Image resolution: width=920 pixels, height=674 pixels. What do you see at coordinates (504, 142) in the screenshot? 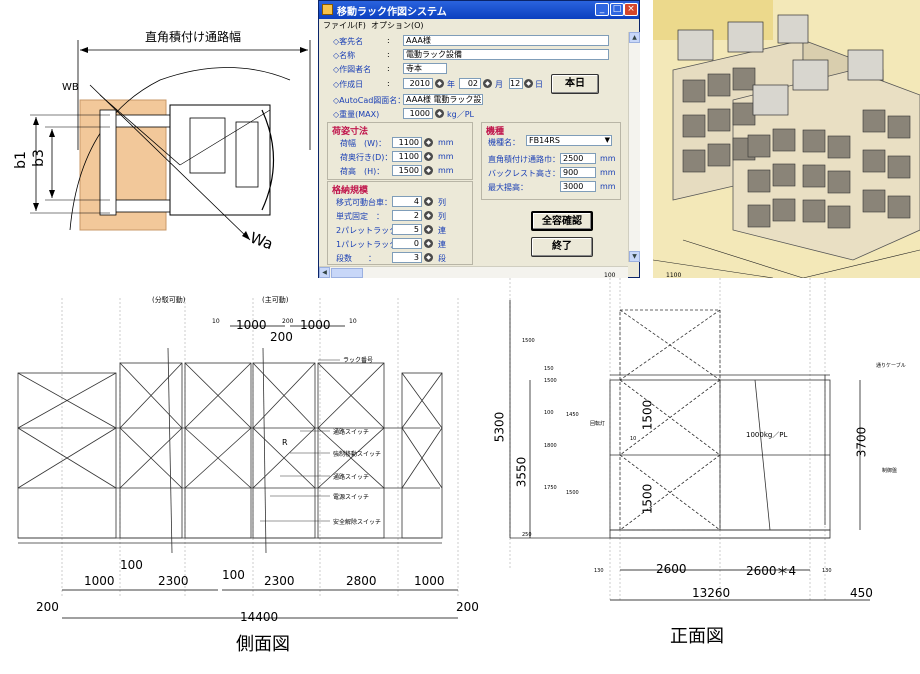
I see `model-name-label: 機種名：` at bounding box center [504, 142].